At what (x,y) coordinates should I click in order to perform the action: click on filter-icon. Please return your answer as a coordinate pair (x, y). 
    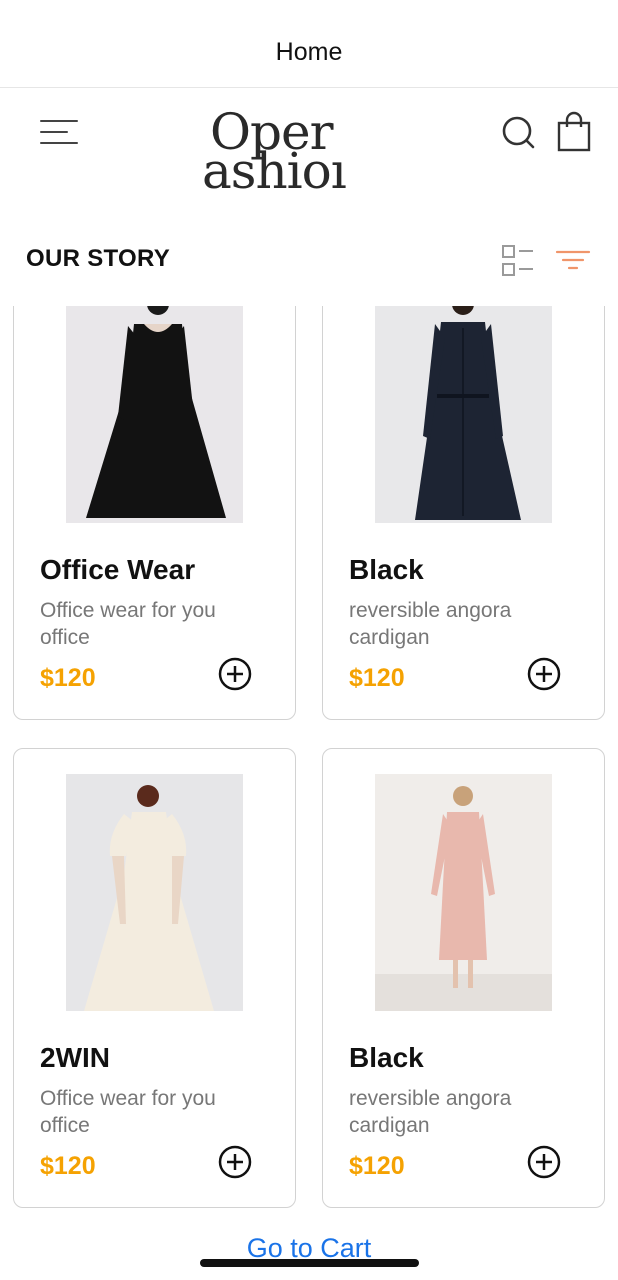
    Looking at the image, I should click on (573, 261).